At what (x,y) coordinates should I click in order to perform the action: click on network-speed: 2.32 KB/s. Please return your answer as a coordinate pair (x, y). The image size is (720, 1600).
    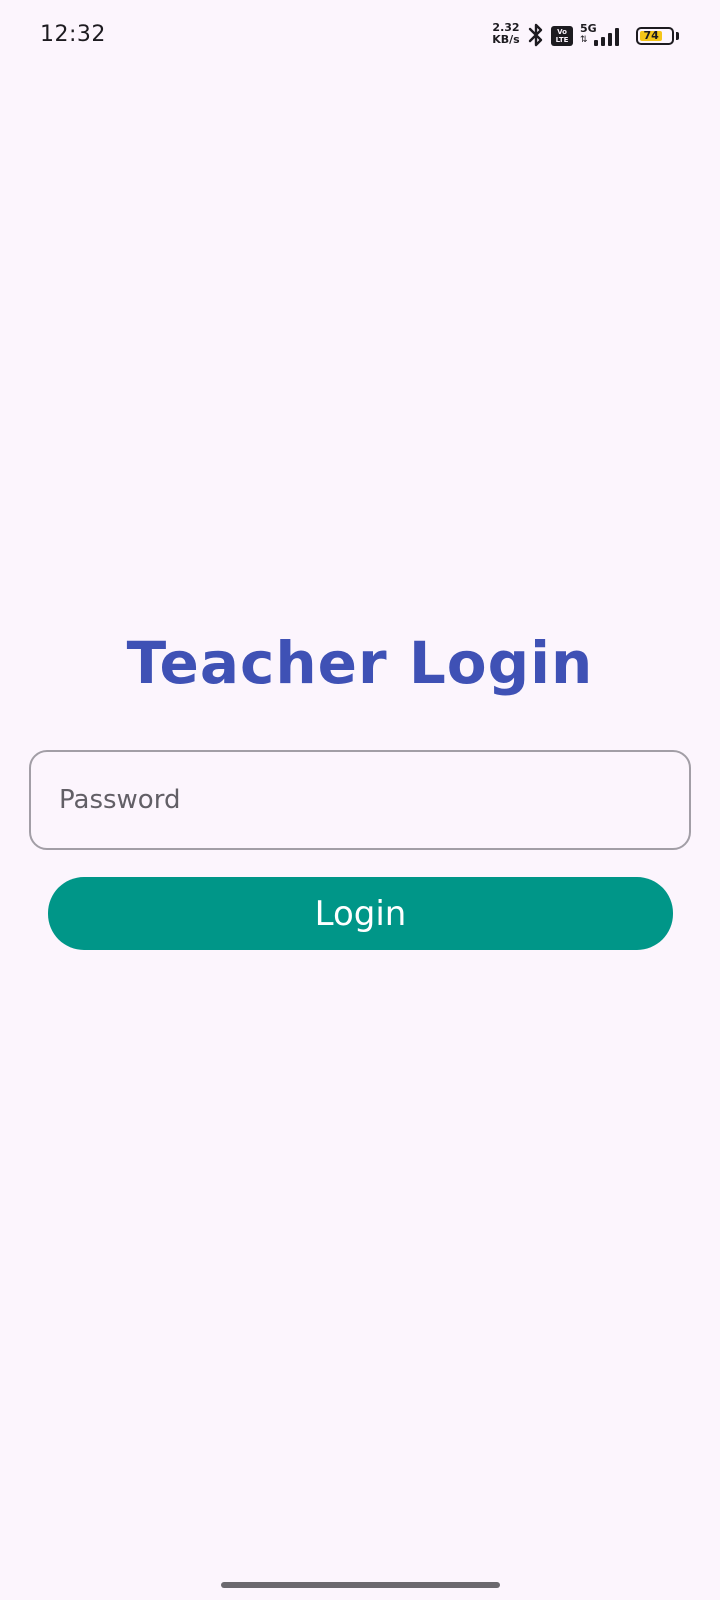
    Looking at the image, I should click on (506, 34).